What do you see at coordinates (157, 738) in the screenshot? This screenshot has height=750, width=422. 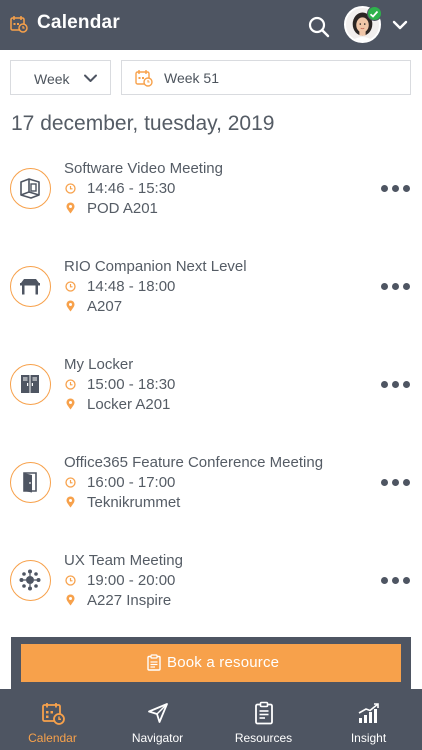 I see `tab-label: Navigator` at bounding box center [157, 738].